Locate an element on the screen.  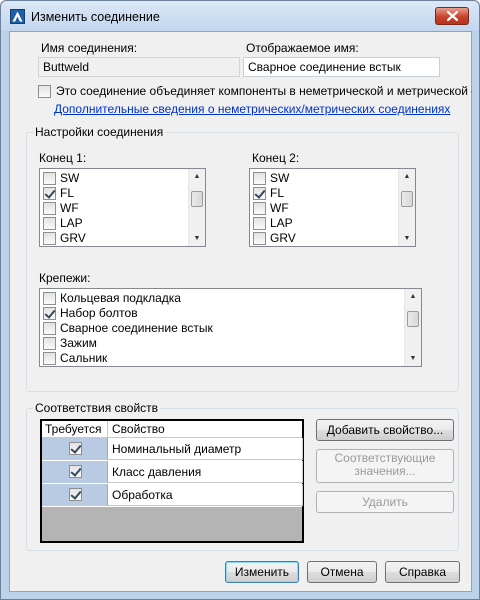
fasteners-scrollbar: ▲ ▼ is located at coordinates (412, 327).